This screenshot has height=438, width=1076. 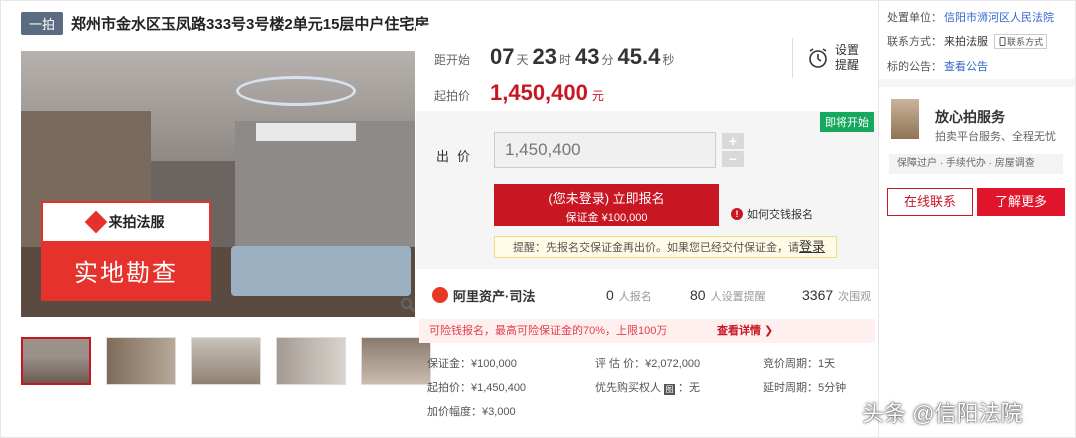 What do you see at coordinates (668, 60) in the screenshot?
I see `countdown-seconds-unit: 秒` at bounding box center [668, 60].